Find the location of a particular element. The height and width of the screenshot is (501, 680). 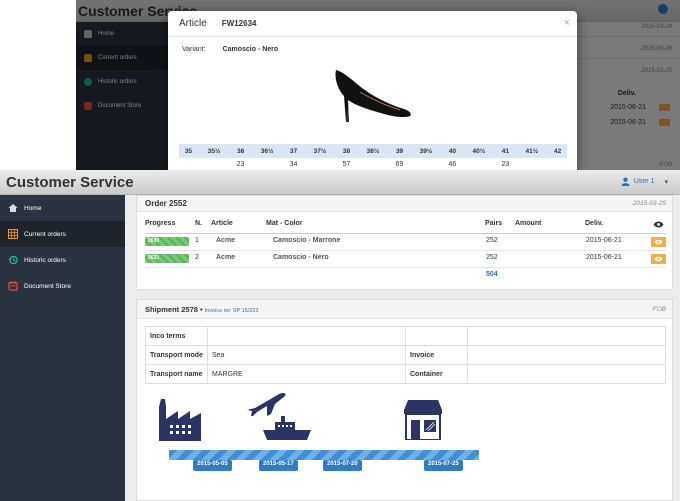

order-panel-header: Order 2552 2015-03-25 is located at coordinates (404, 204).